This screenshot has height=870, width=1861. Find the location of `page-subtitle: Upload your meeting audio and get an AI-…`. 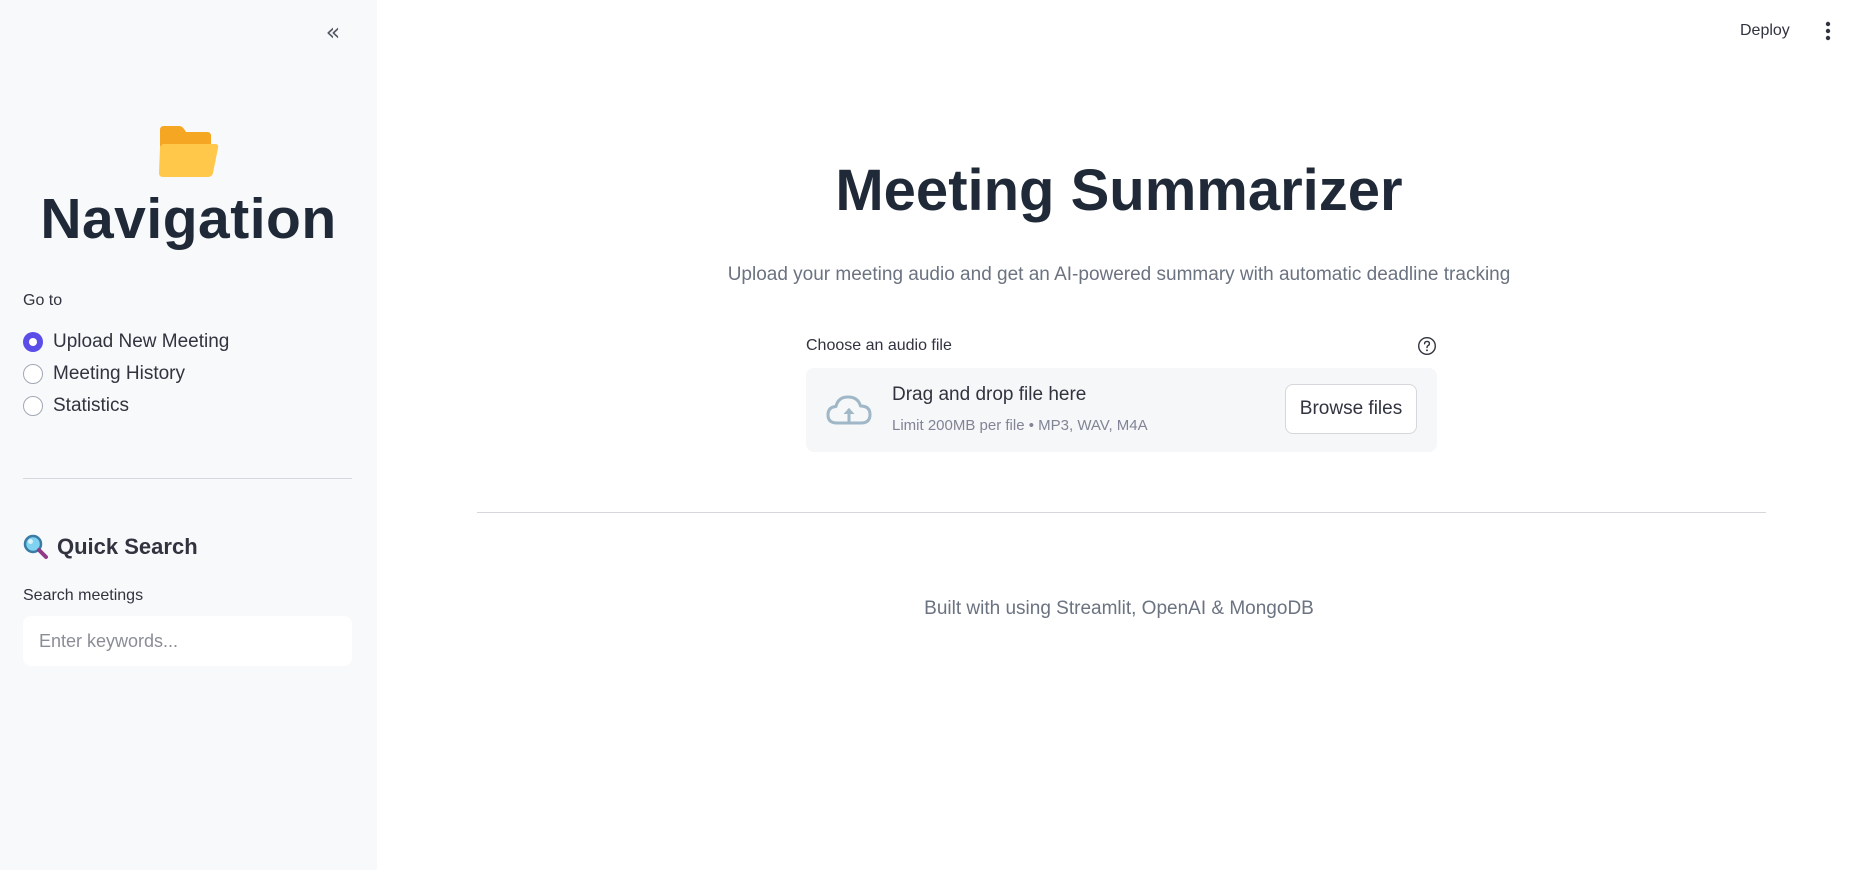

page-subtitle: Upload your meeting audio and get an AI-… is located at coordinates (1119, 274).